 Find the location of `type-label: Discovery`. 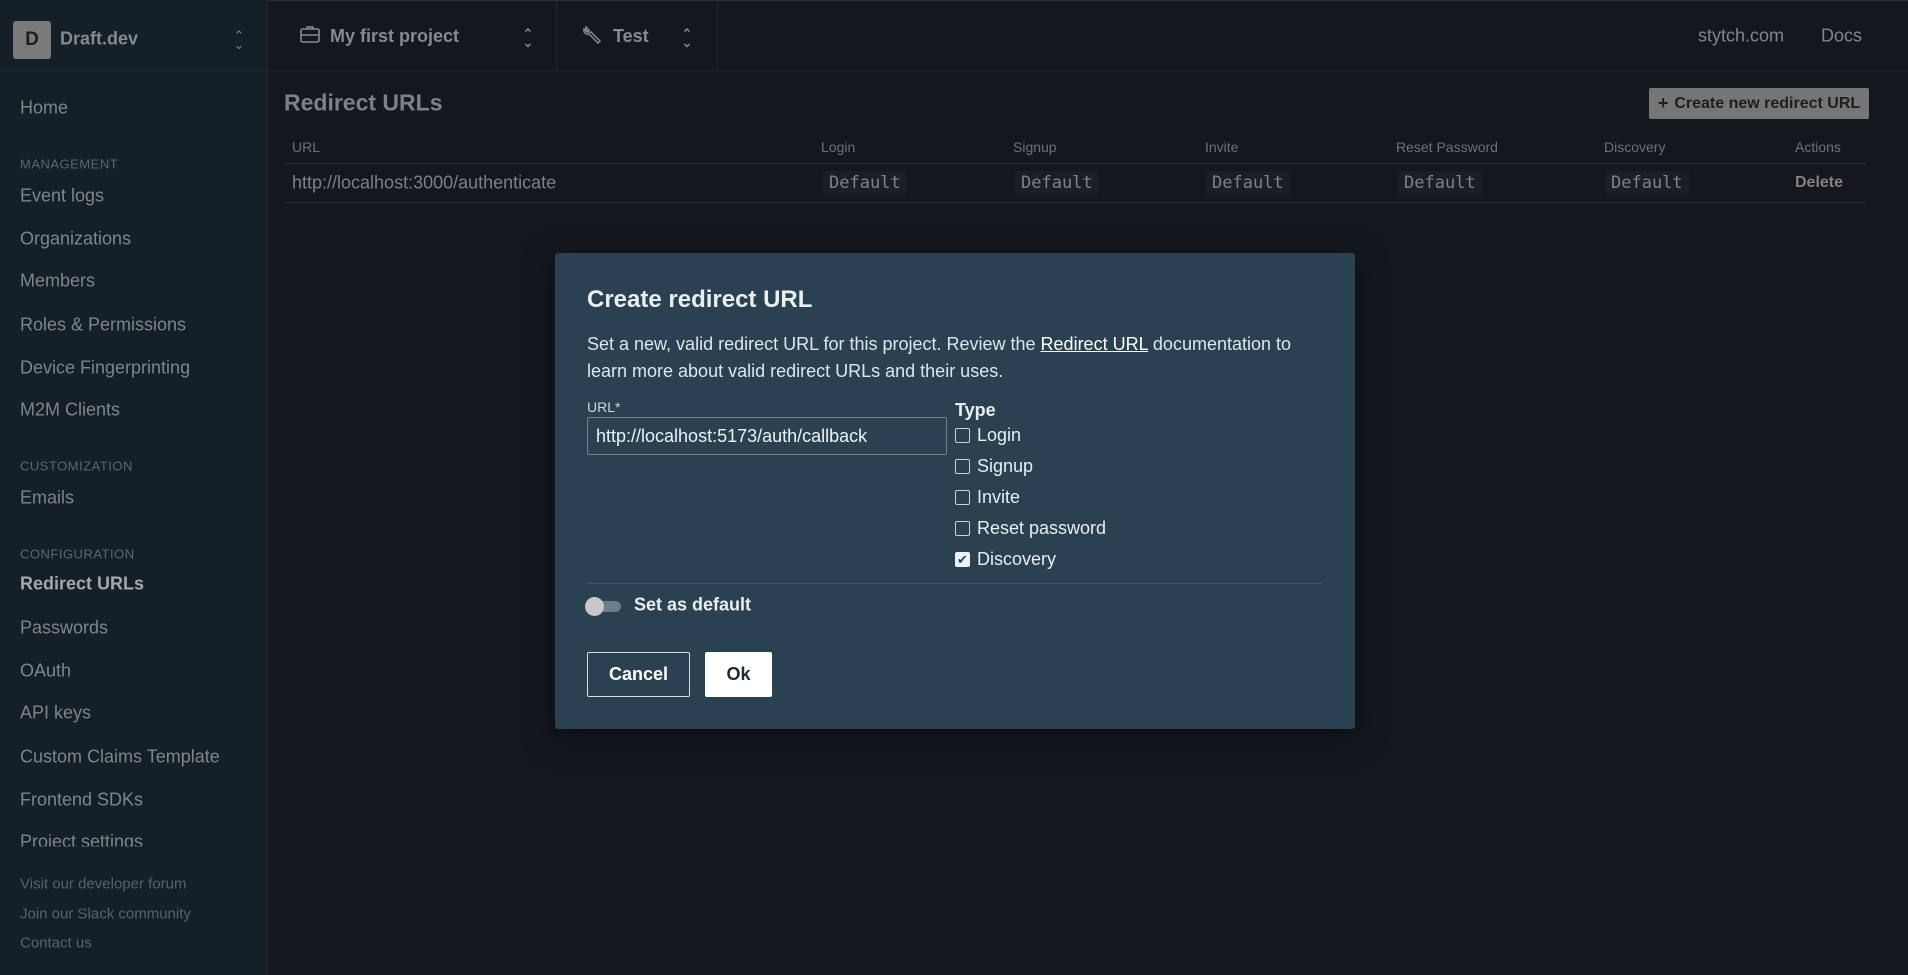

type-label: Discovery is located at coordinates (1017, 559).